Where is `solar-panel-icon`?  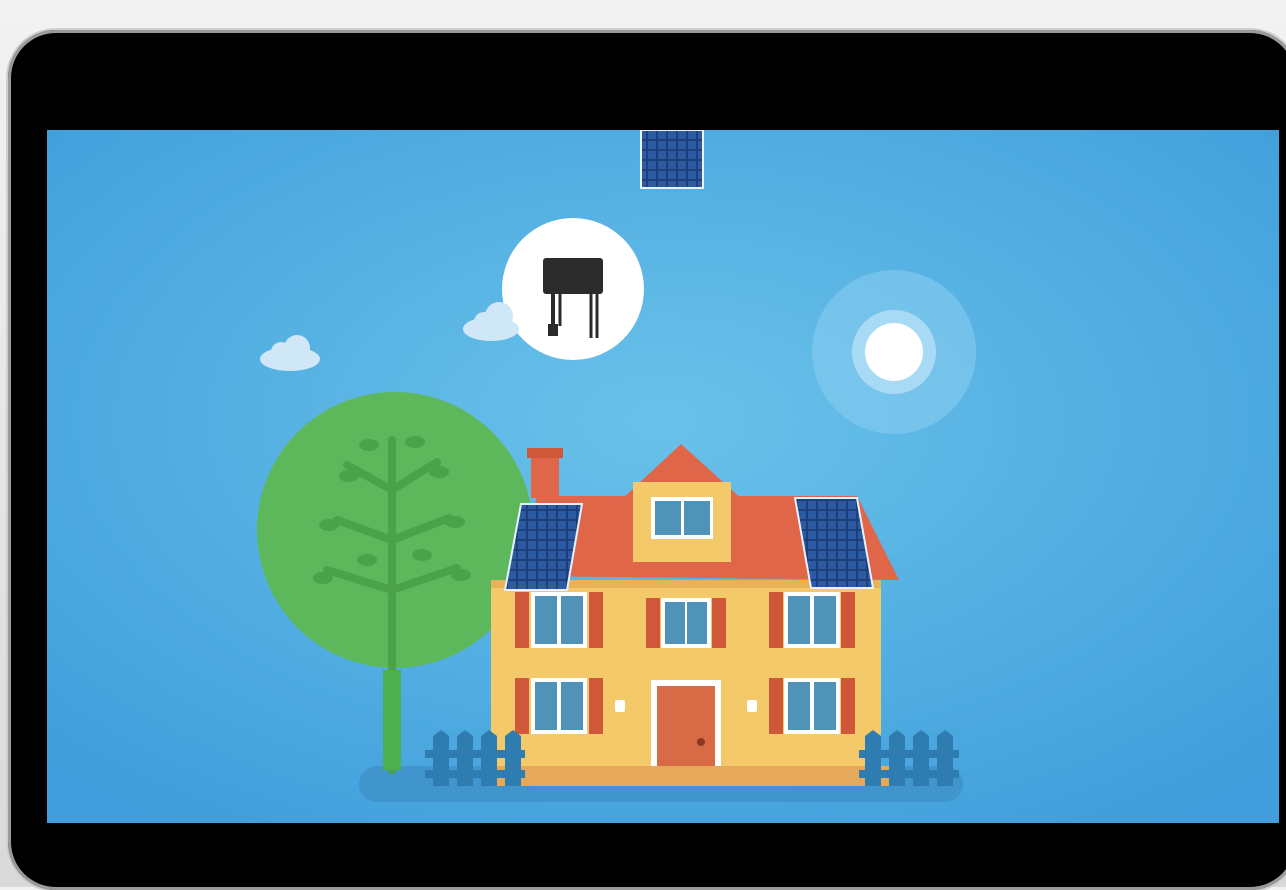 solar-panel-icon is located at coordinates (672, 159).